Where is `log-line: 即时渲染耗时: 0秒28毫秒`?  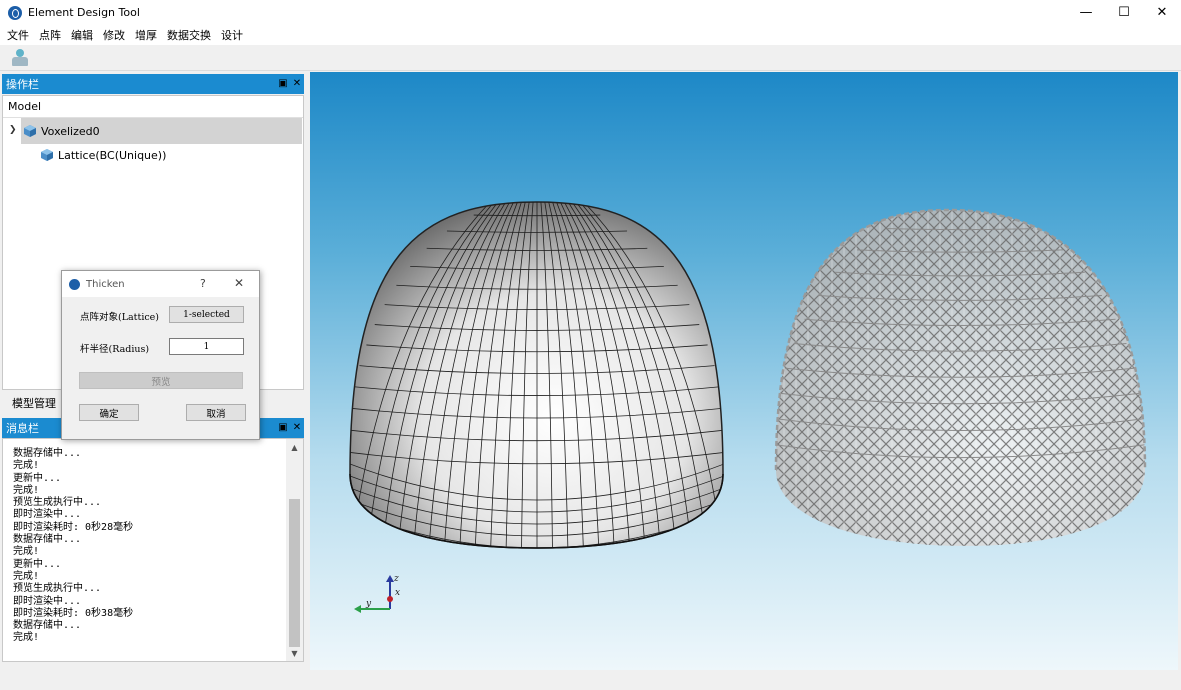 log-line: 即时渲染耗时: 0秒28毫秒 is located at coordinates (73, 527).